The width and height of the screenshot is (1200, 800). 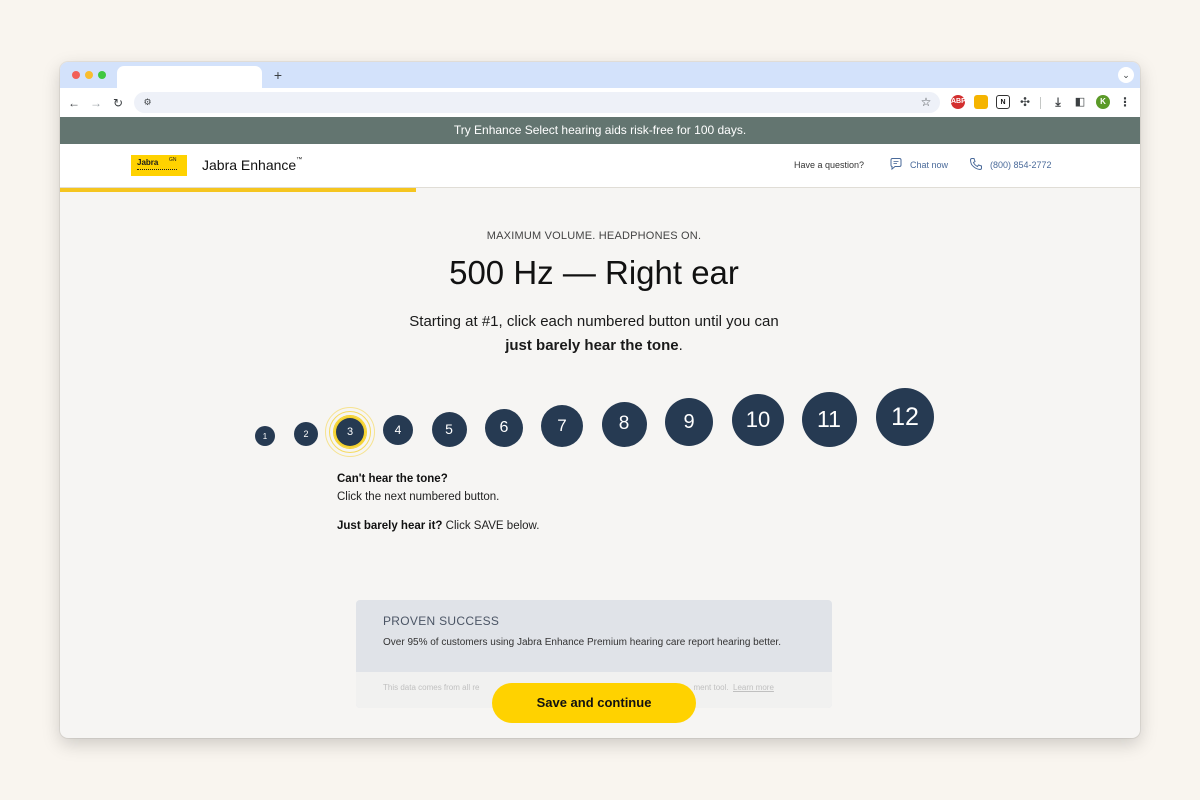 What do you see at coordinates (896, 164) in the screenshot?
I see `chat-bubble-icon` at bounding box center [896, 164].